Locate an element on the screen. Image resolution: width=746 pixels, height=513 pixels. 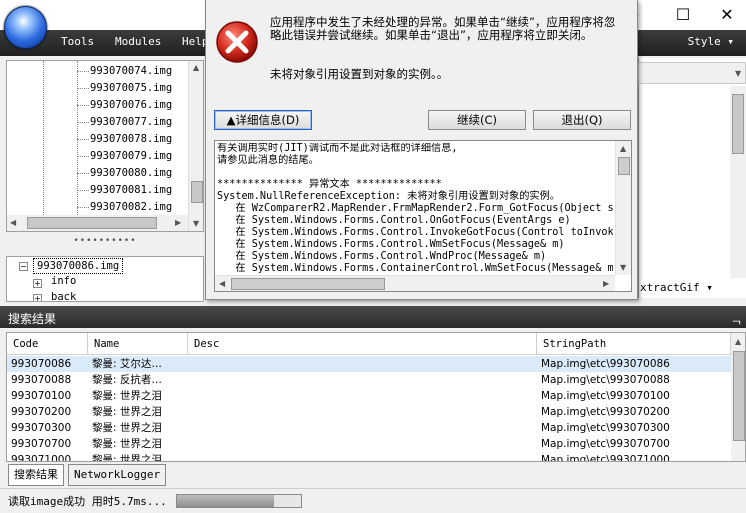
cell-stringpath: Map.img\etc\993070700 is located at coordinates (605, 444).